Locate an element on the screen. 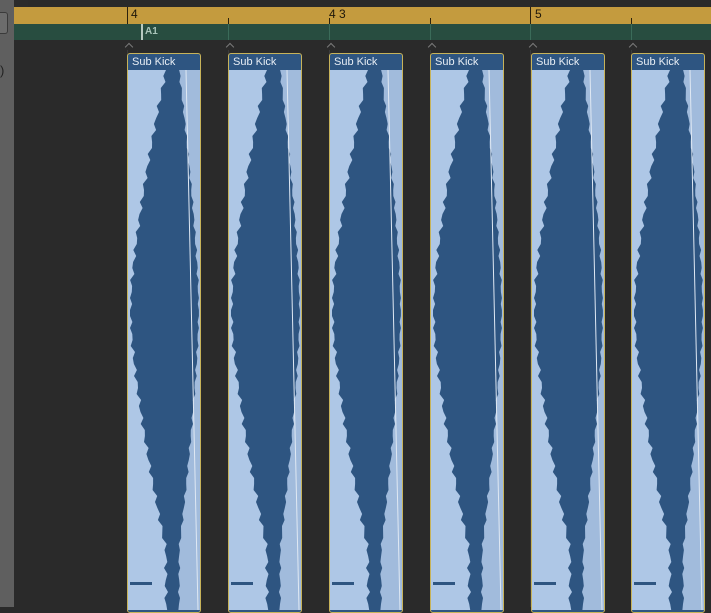  beat-notch-row is located at coordinates (362, 46).